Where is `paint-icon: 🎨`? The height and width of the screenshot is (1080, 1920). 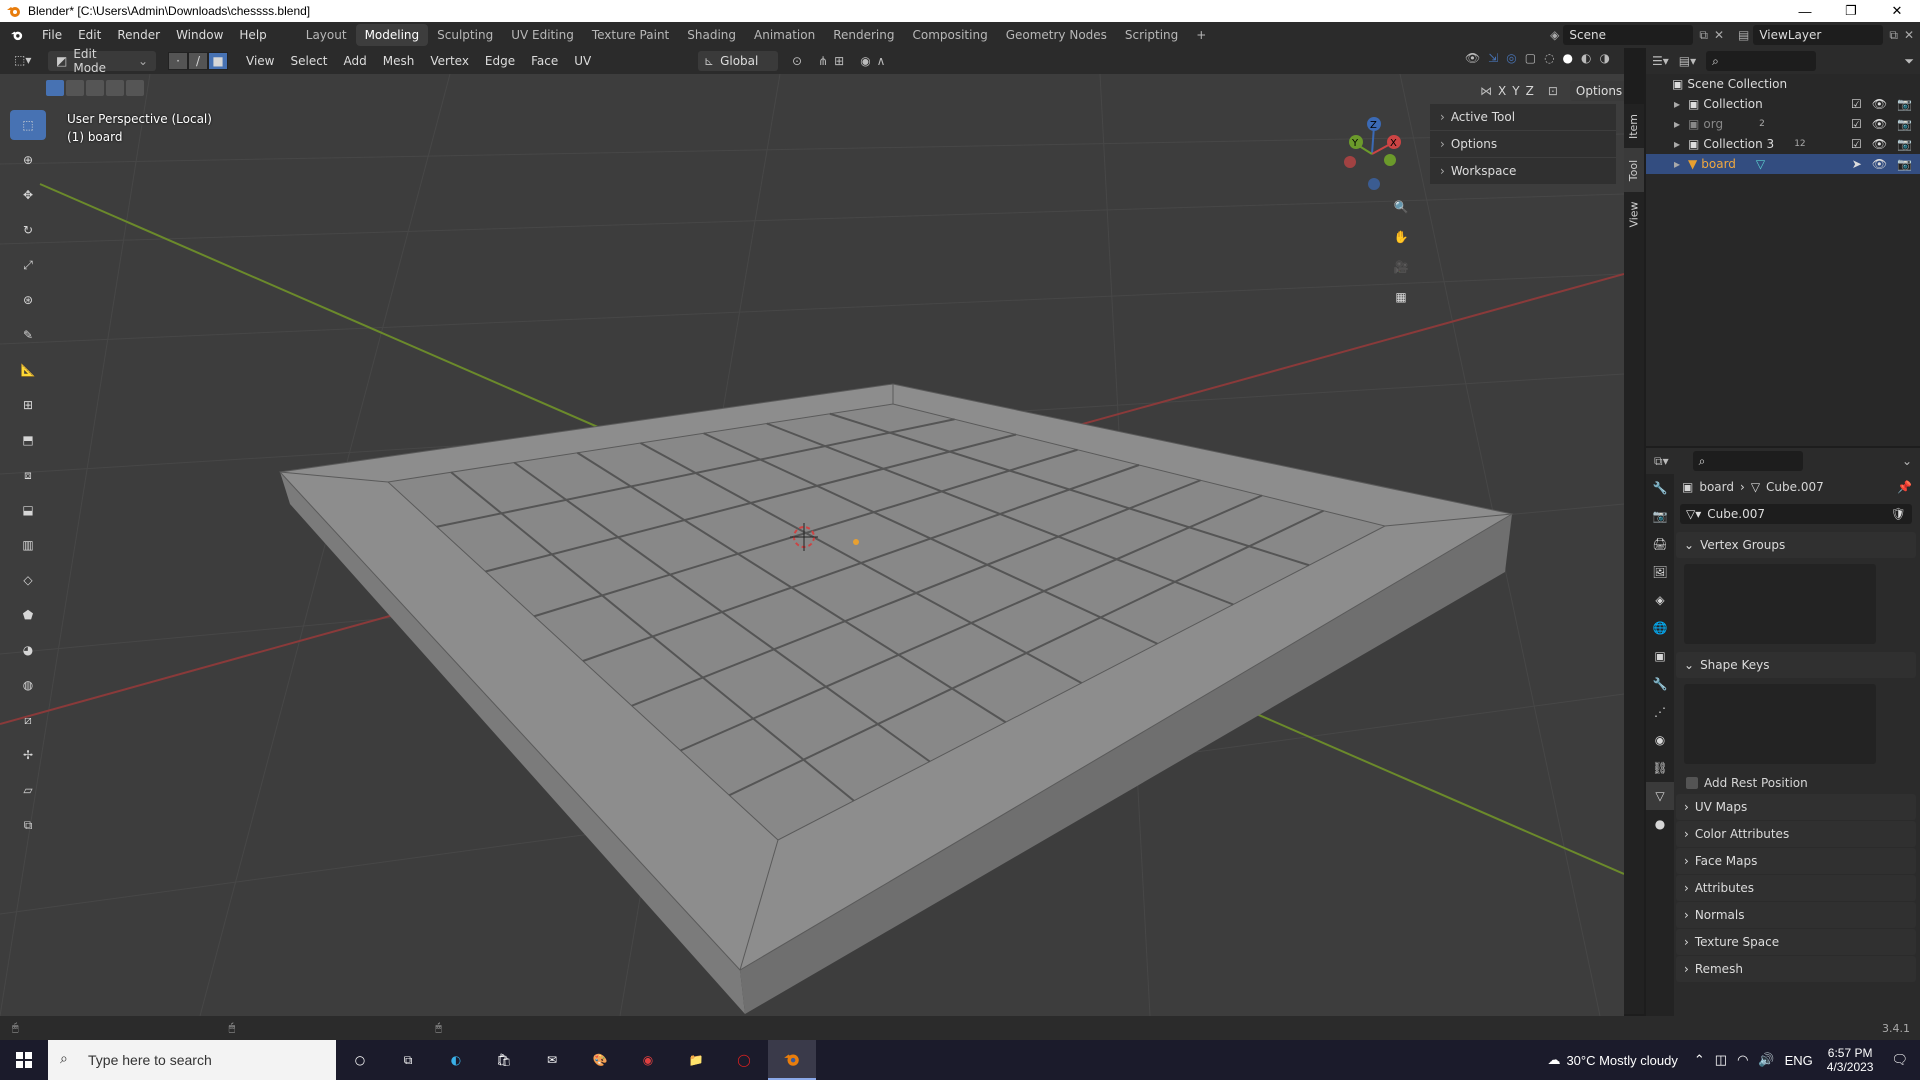
paint-icon: 🎨 is located at coordinates (600, 1060).